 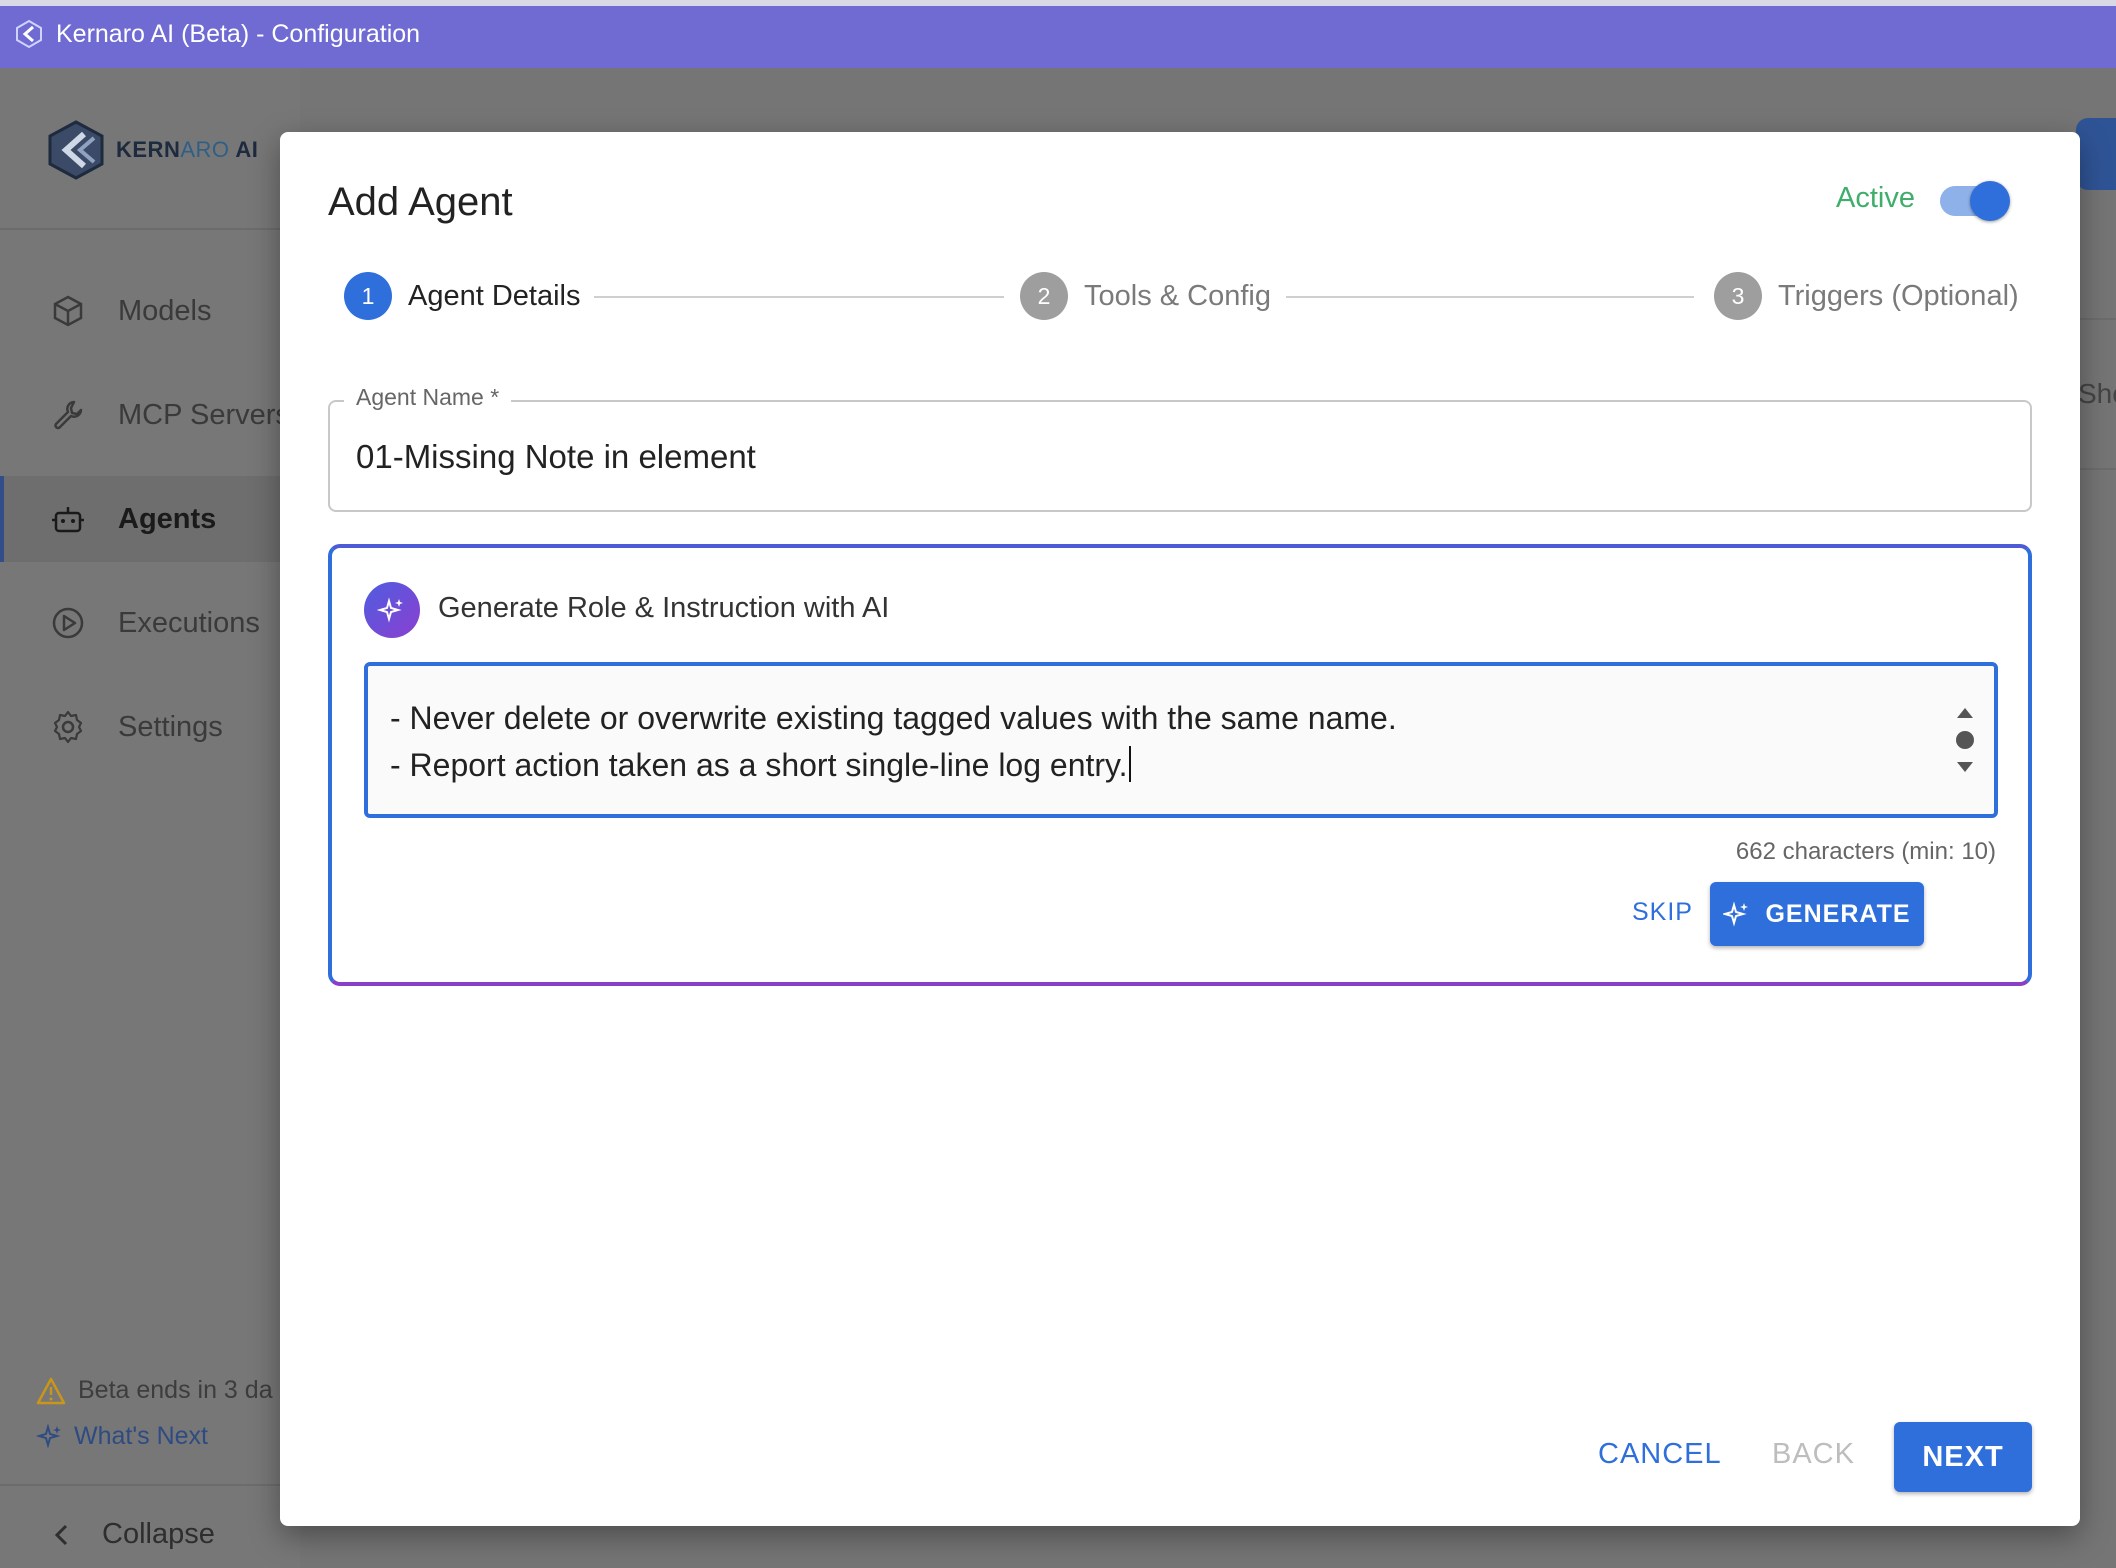 What do you see at coordinates (1898, 295) in the screenshot?
I see `step-label: Triggers (Optional)` at bounding box center [1898, 295].